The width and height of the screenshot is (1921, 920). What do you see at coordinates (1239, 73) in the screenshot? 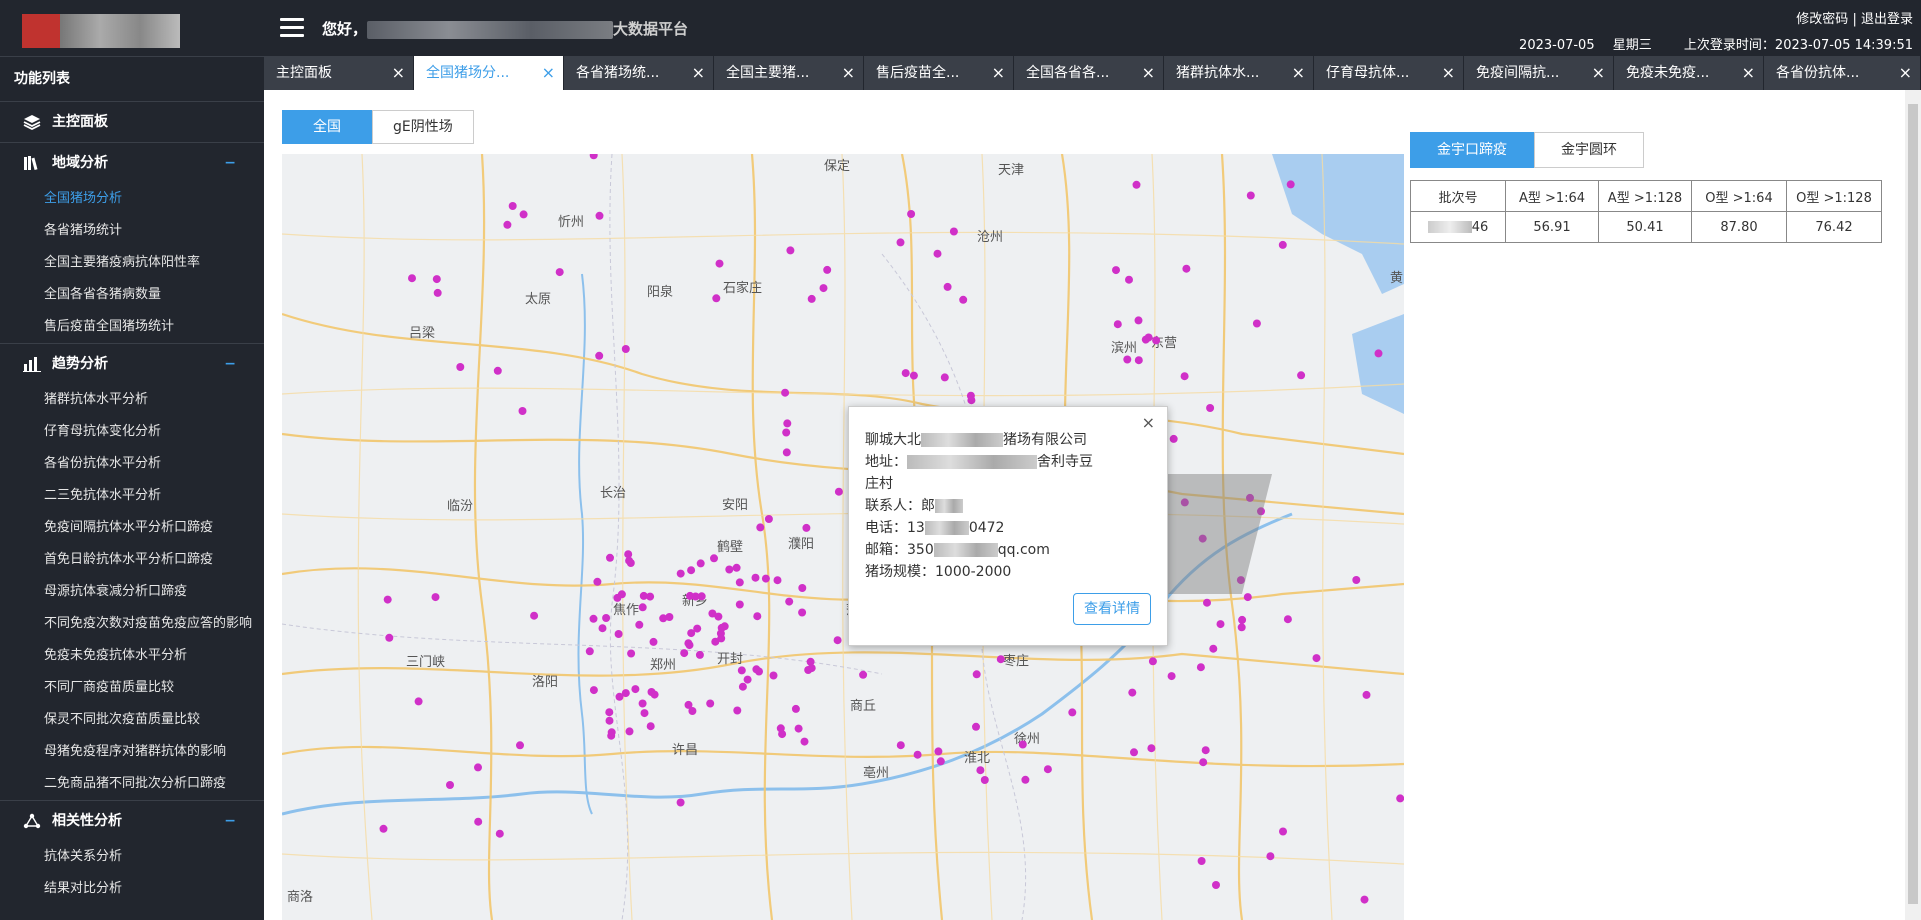
I see `tab-herd-antibody: 猪群抗体水... ×` at bounding box center [1239, 73].